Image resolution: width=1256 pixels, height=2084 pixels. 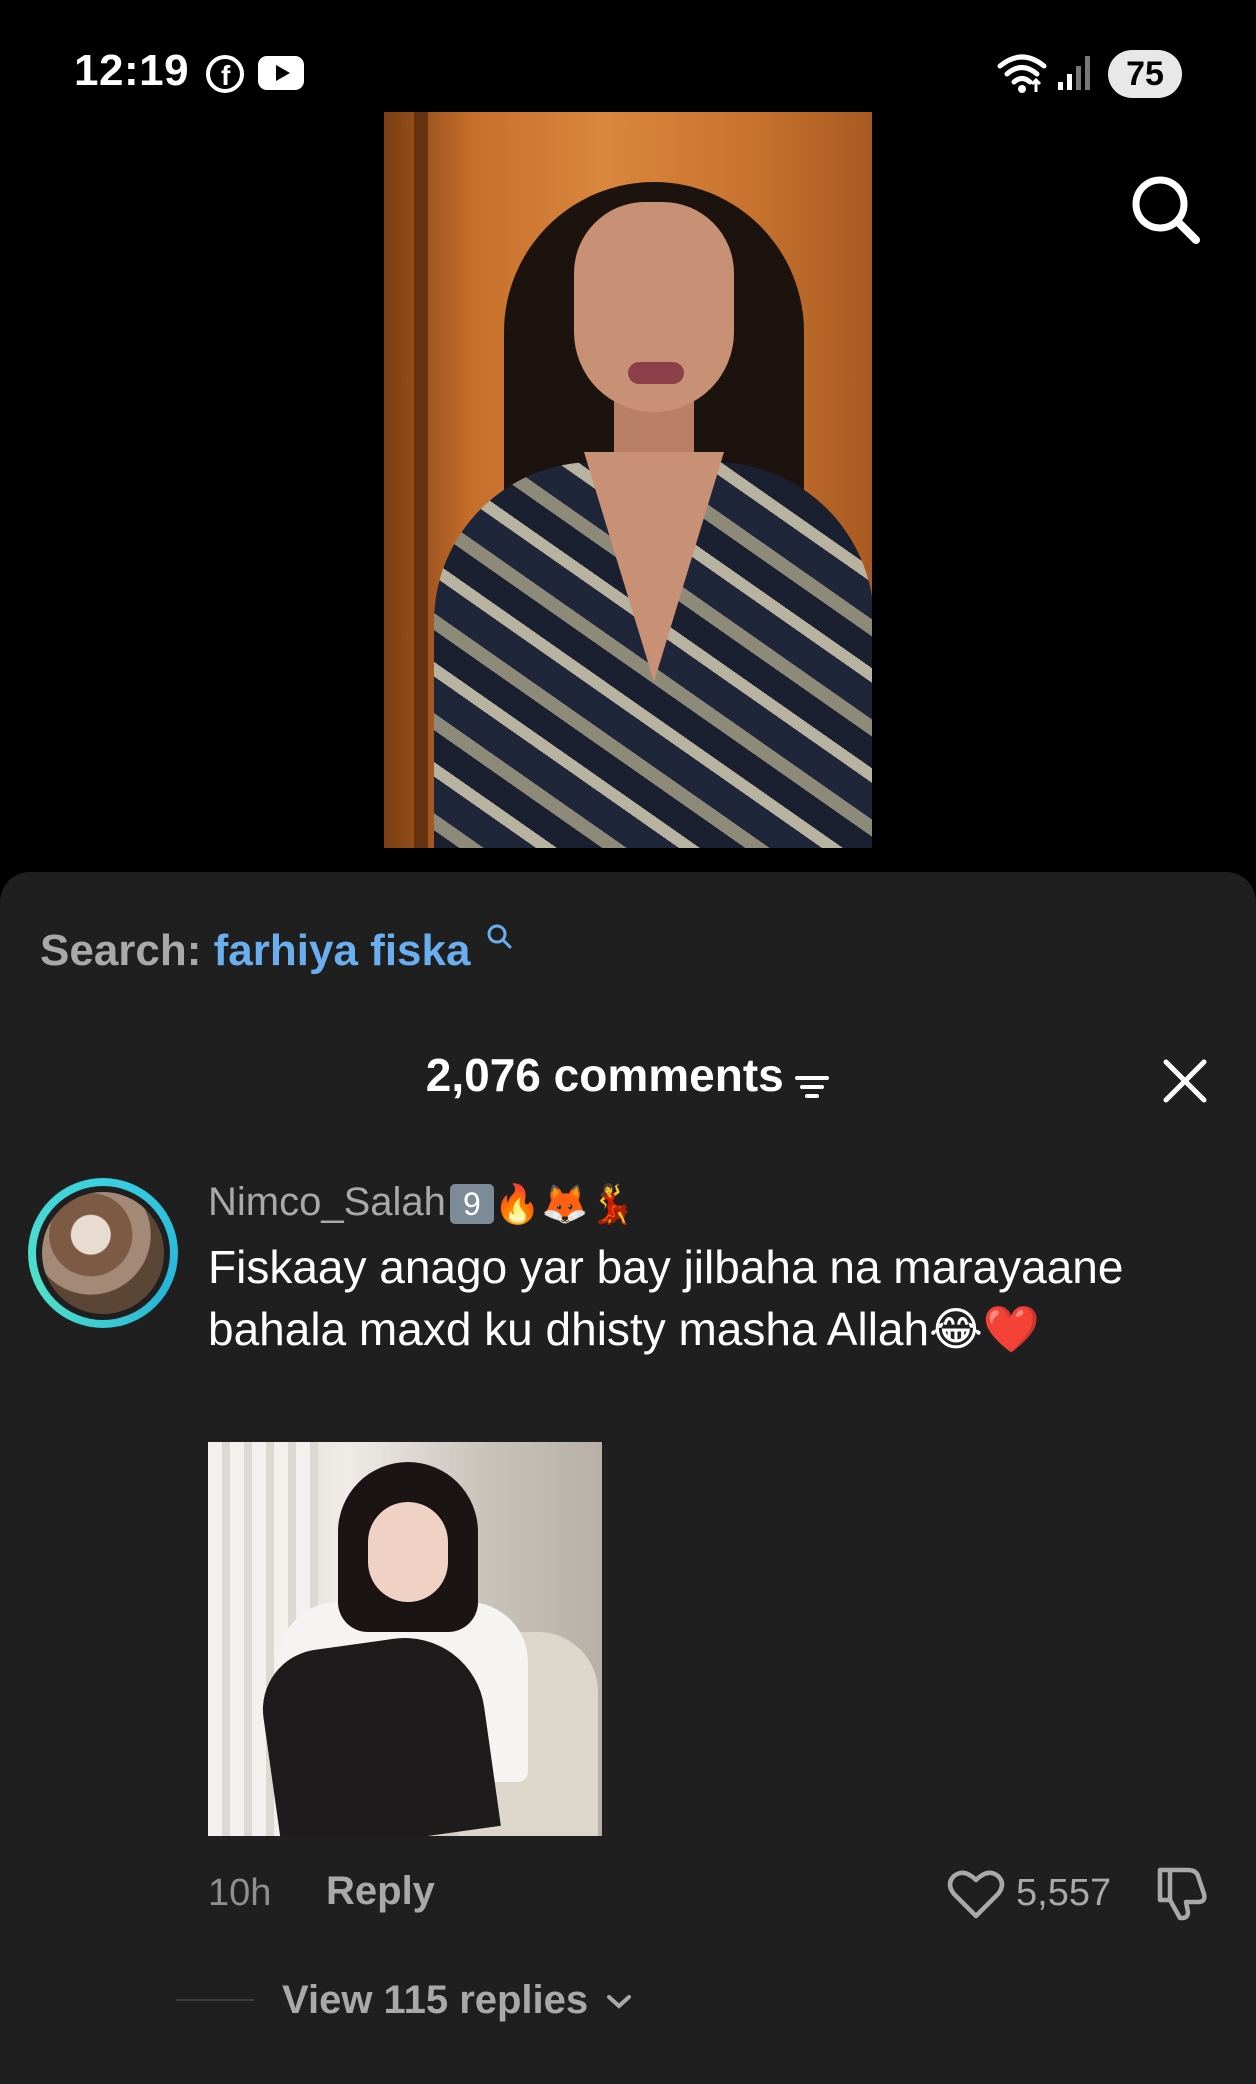 What do you see at coordinates (1145, 74) in the screenshot?
I see `battery-indicator: 75` at bounding box center [1145, 74].